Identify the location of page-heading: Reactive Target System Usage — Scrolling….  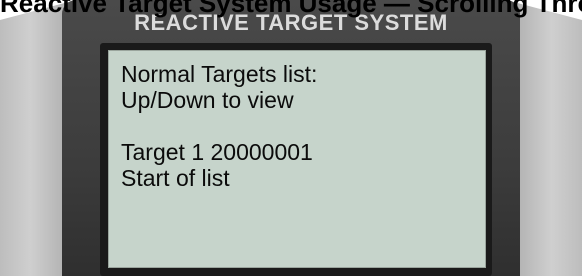
(291, 9).